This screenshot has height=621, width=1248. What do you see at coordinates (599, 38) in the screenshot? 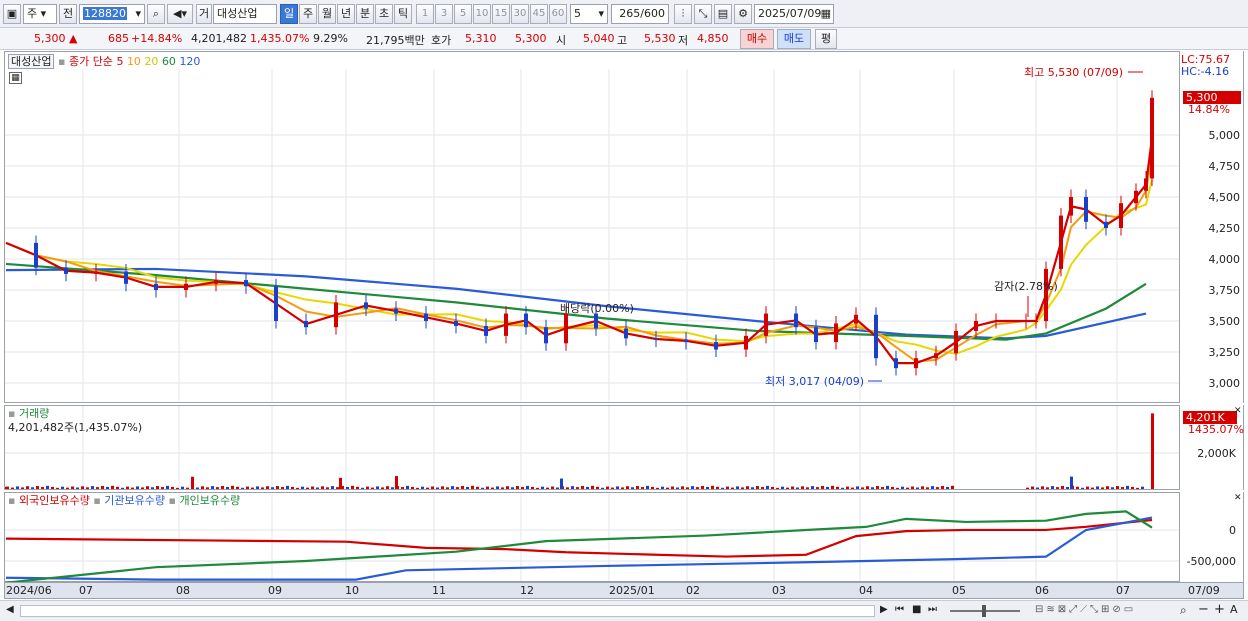
I see `open-price: 5,040` at bounding box center [599, 38].